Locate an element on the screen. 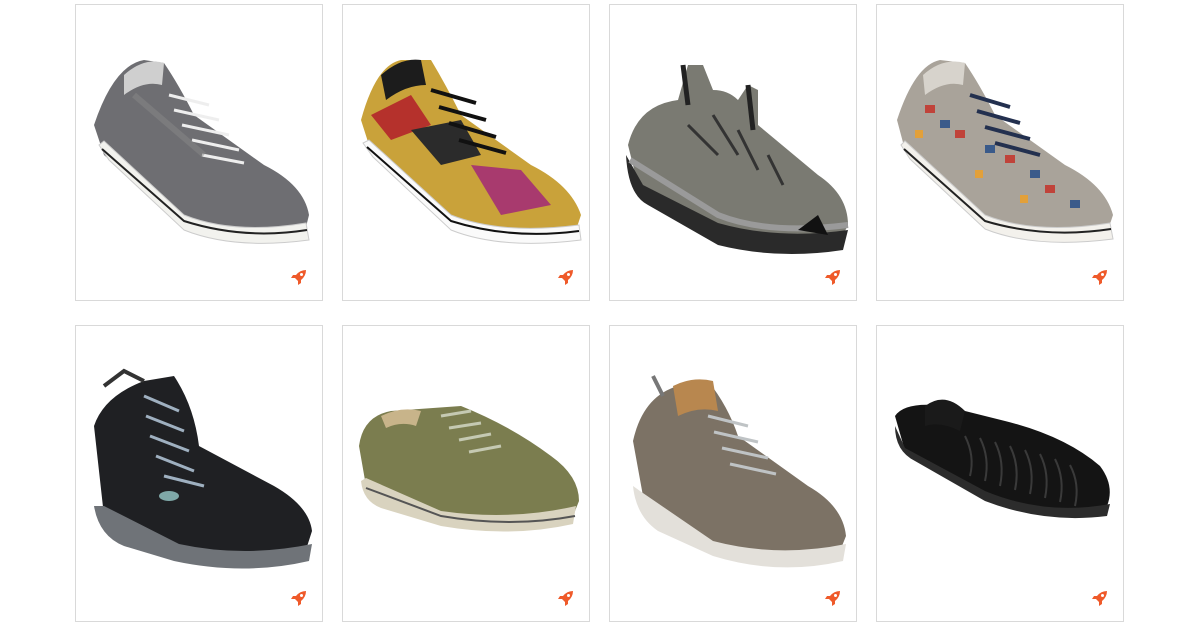 Image resolution: width=1200 pixels, height=630 pixels. taupe-suede-sneaker-image is located at coordinates (734, 476).